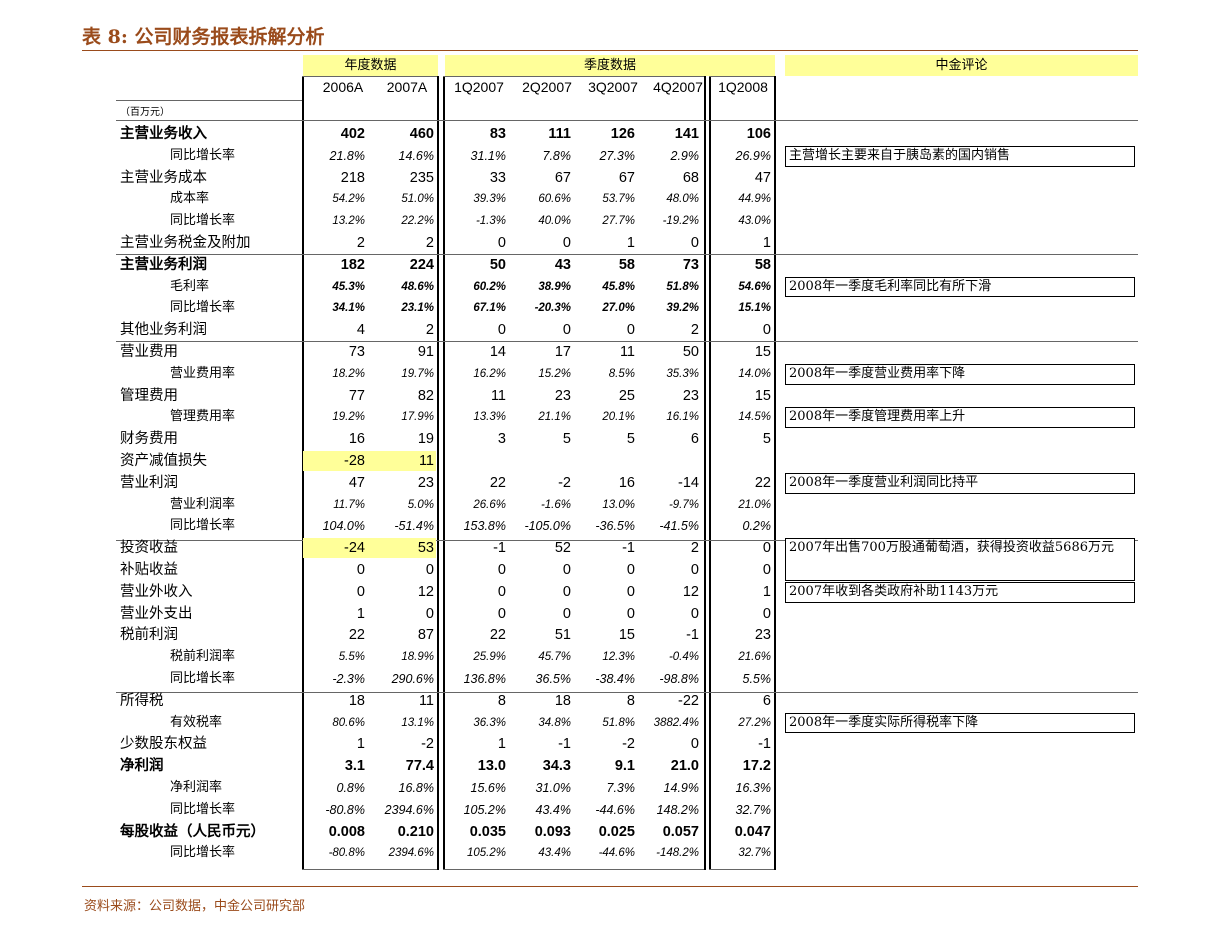  I want to click on value-cell: 105.2%, so click(484, 809).